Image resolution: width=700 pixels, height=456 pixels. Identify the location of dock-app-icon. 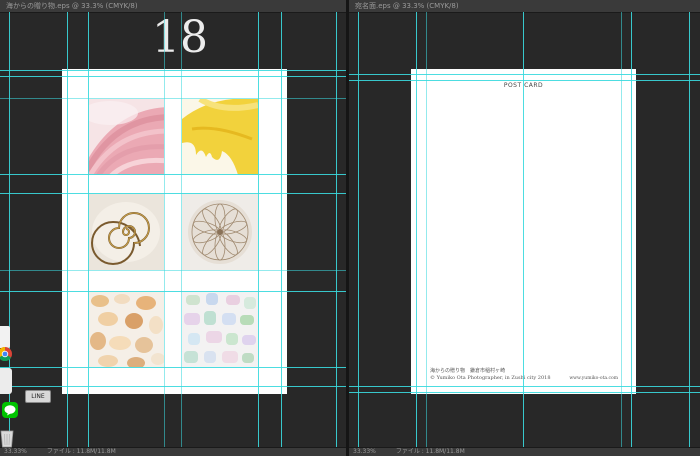
(6, 381).